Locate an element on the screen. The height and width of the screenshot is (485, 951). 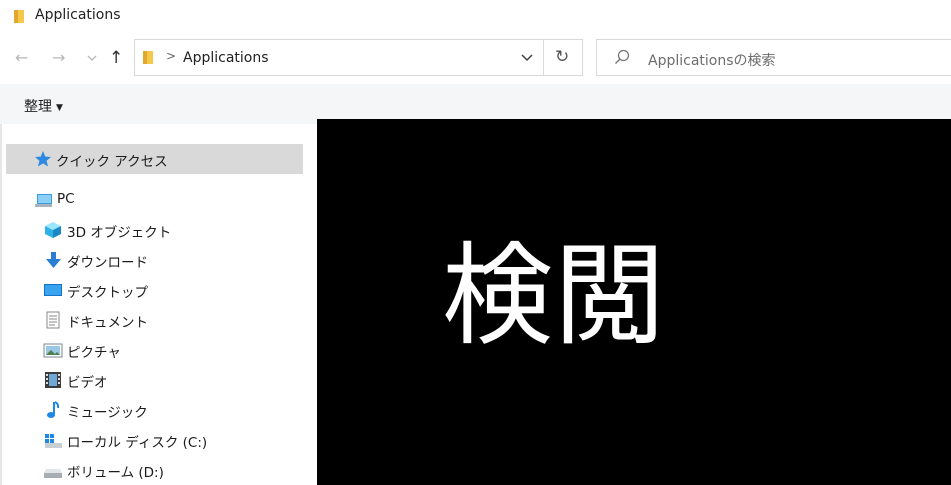
command-bar: 整理 ▼ is located at coordinates (475, 104).